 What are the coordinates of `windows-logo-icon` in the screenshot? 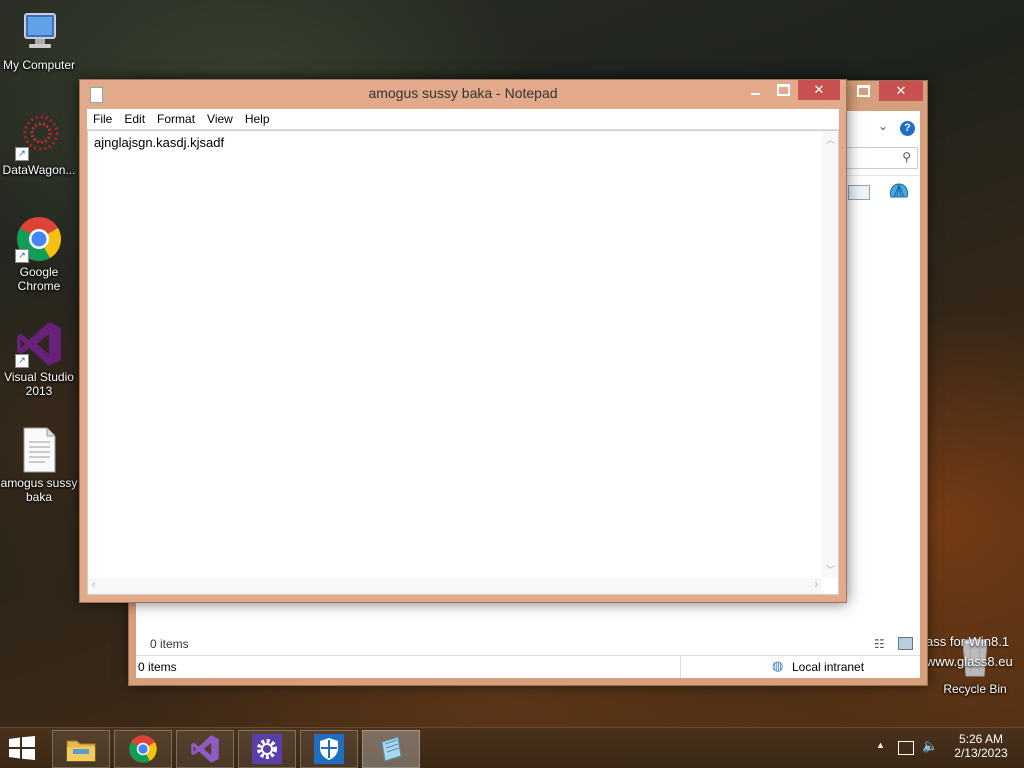 It's located at (22, 748).